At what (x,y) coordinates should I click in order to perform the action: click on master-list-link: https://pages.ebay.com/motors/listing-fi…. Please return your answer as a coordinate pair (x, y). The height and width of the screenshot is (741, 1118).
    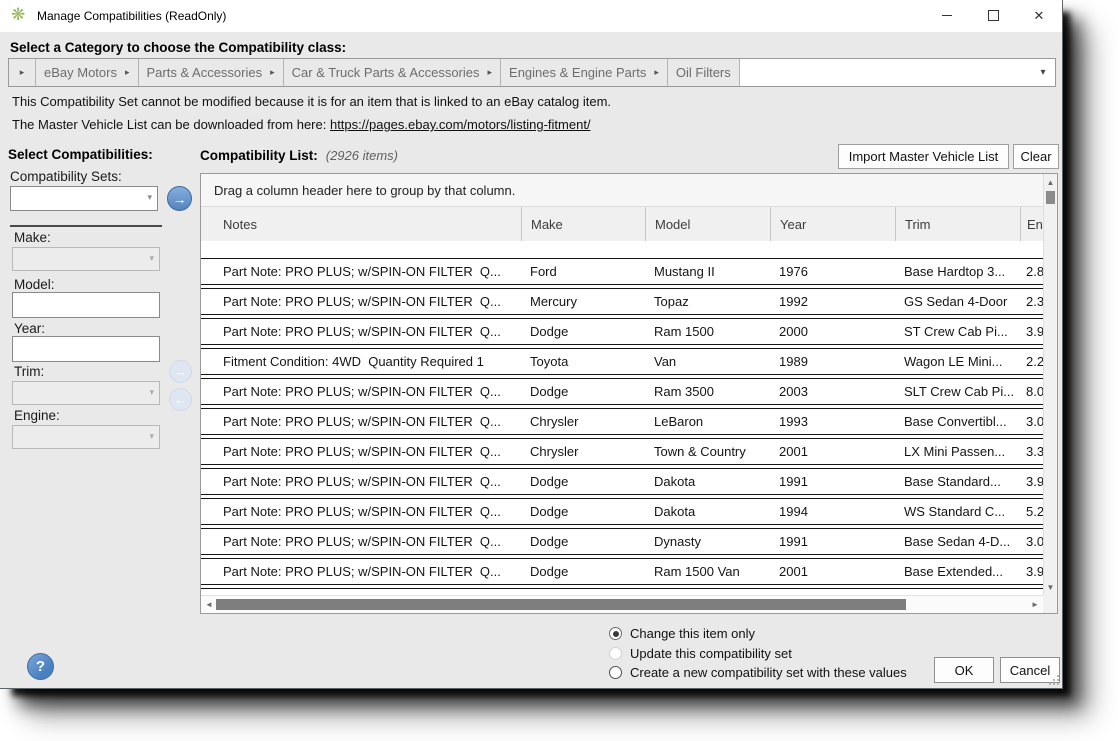
    Looking at the image, I should click on (460, 124).